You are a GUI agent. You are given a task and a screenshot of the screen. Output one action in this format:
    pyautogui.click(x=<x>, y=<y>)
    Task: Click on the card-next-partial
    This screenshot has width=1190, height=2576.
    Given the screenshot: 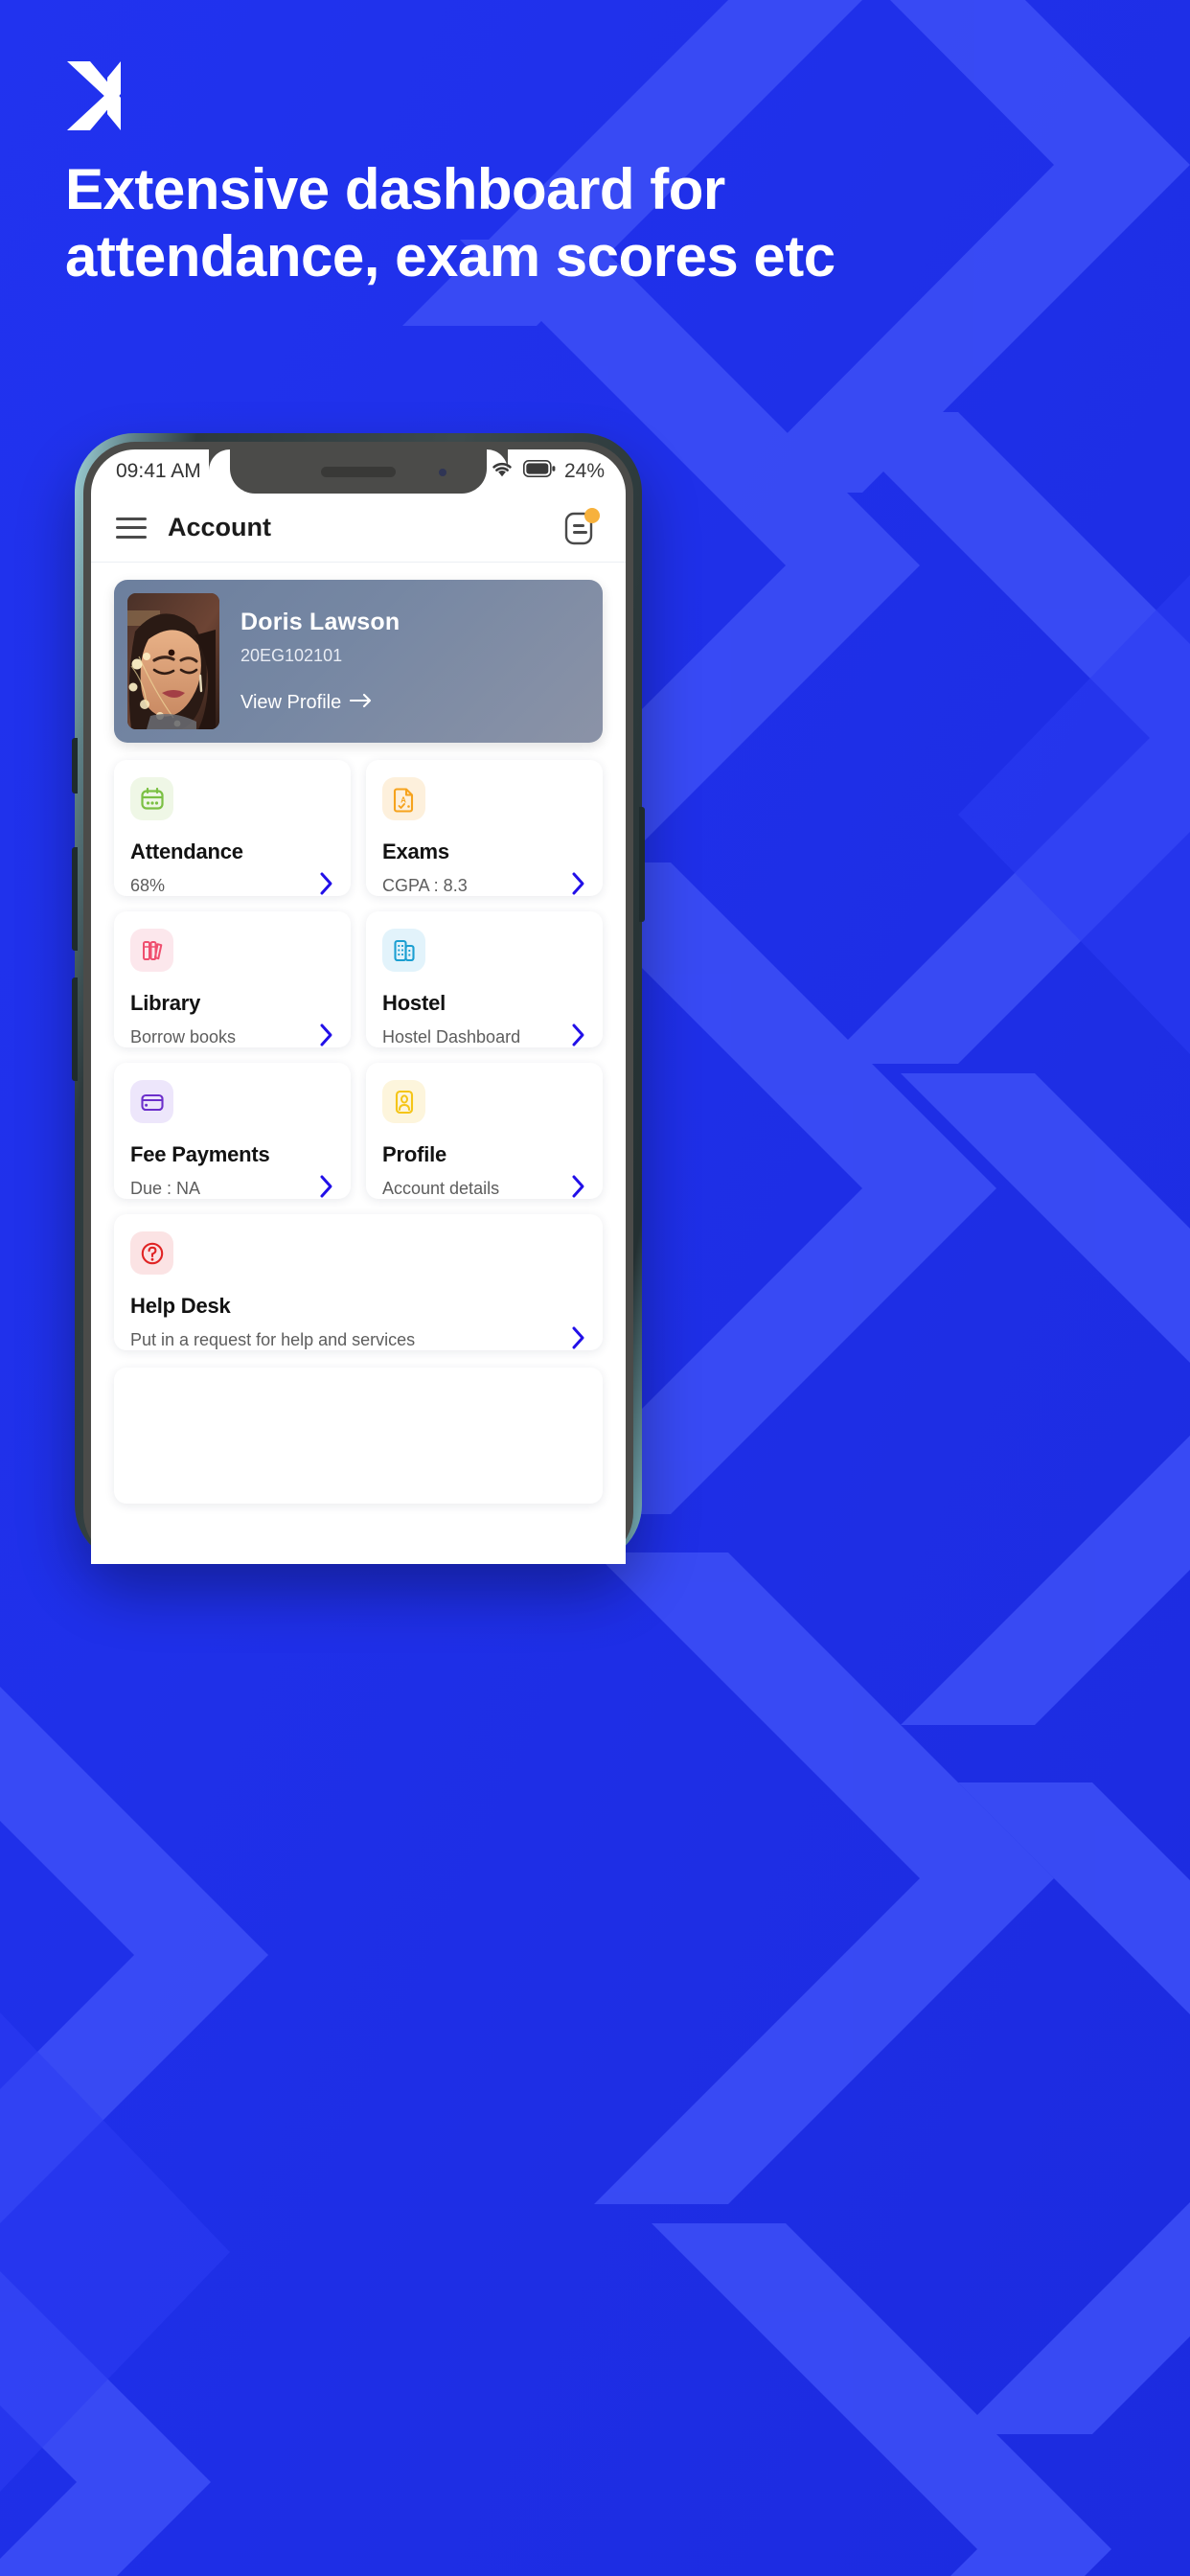 What is the action you would take?
    pyautogui.click(x=358, y=1436)
    